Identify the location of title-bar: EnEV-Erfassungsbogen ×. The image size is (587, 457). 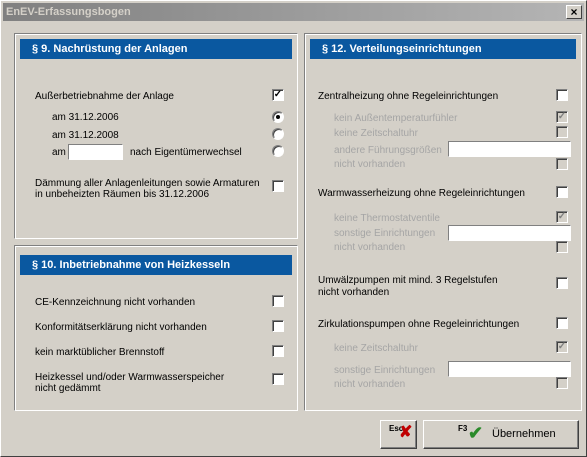
(293, 12).